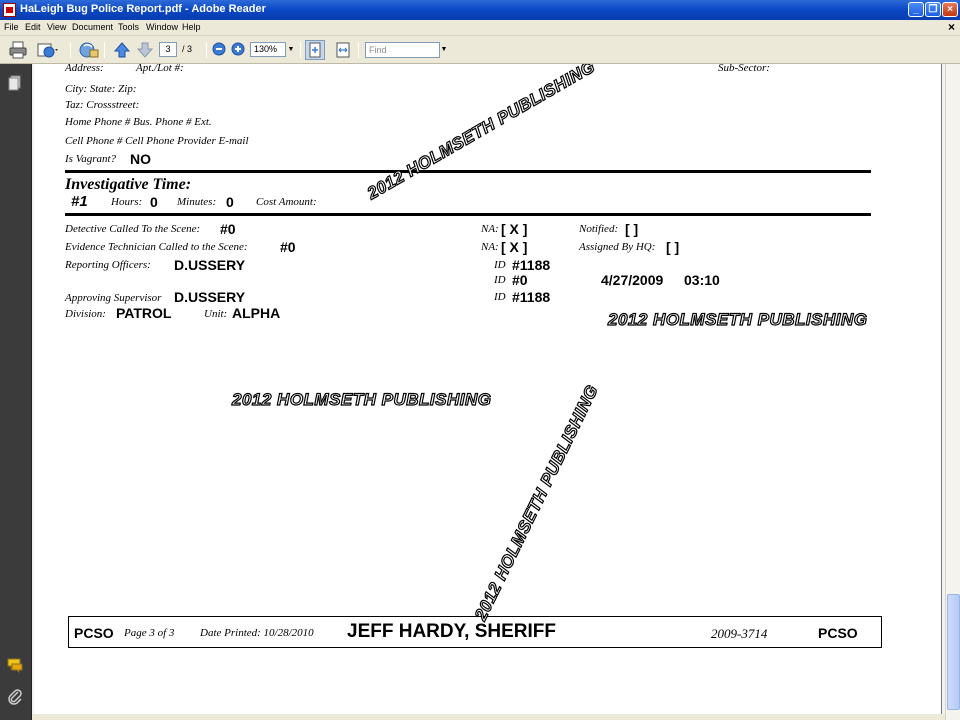 The width and height of the screenshot is (960, 720). Describe the element at coordinates (257, 633) in the screenshot. I see `footer-date-printed: Date Printed: 10/28/2010` at that location.